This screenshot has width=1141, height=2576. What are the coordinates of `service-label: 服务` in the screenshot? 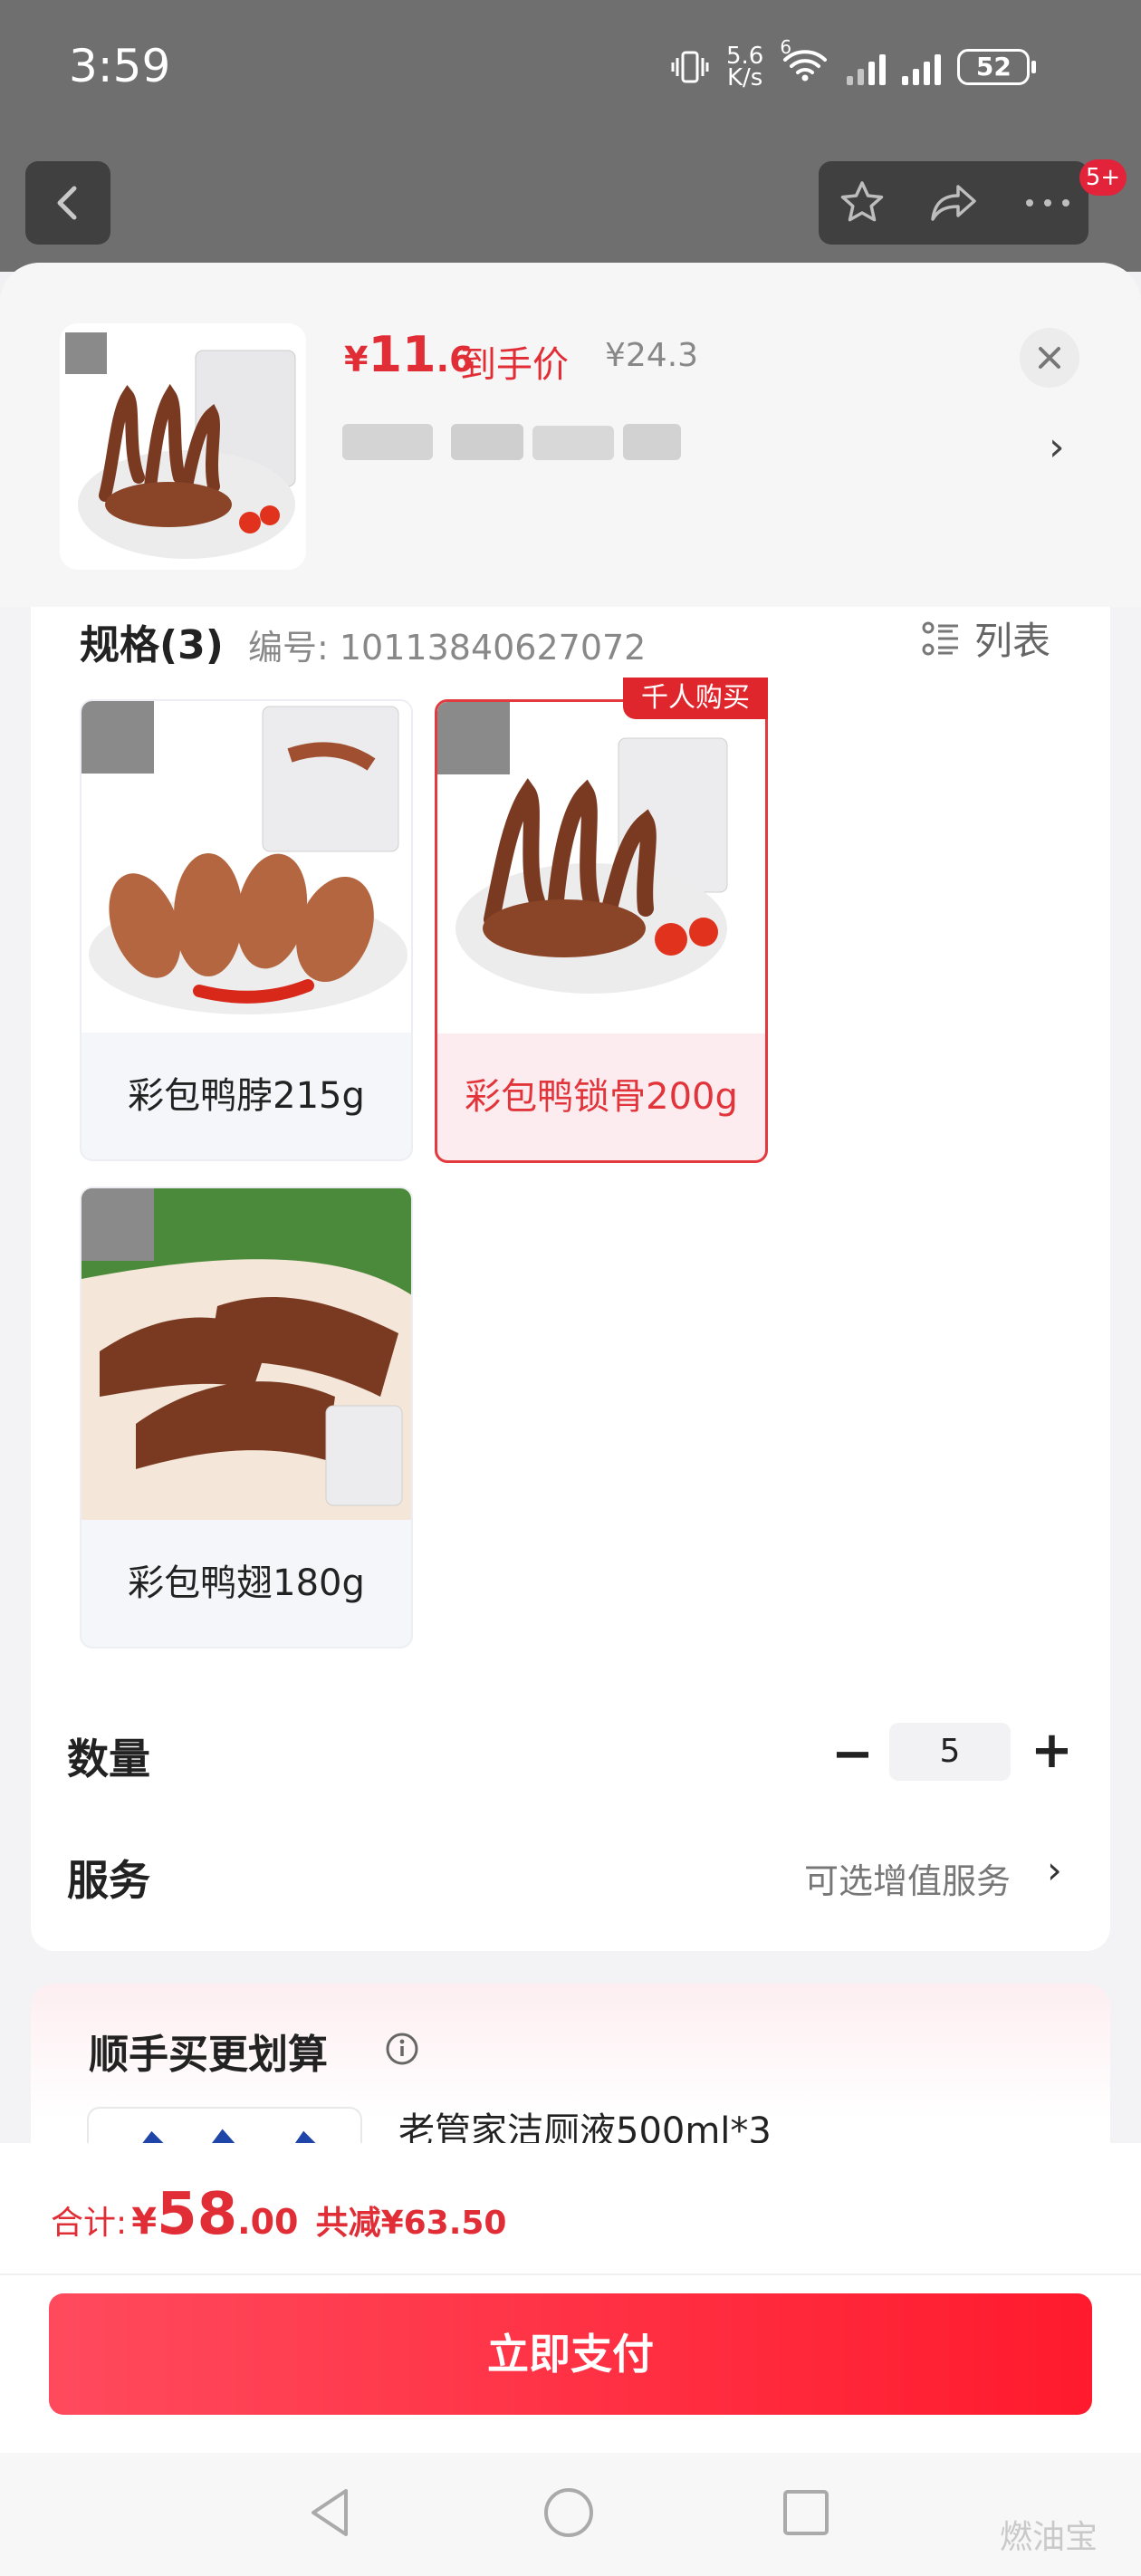 It's located at (108, 1880).